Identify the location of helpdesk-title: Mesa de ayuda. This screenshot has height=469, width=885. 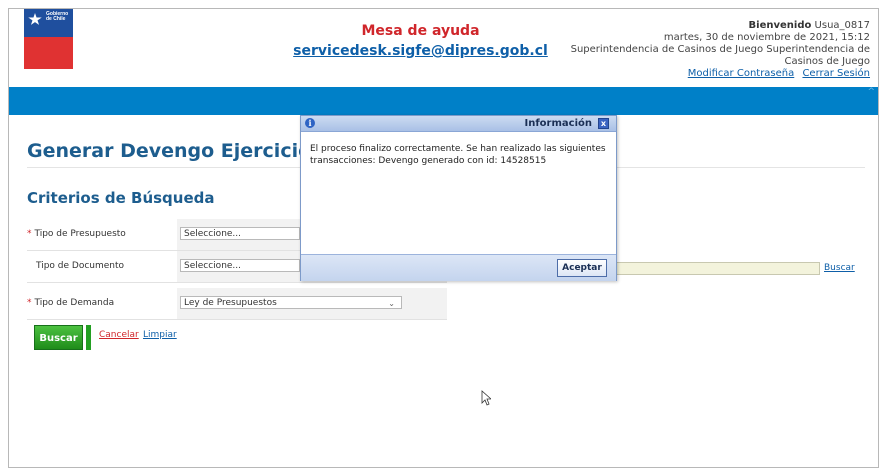
(420, 31).